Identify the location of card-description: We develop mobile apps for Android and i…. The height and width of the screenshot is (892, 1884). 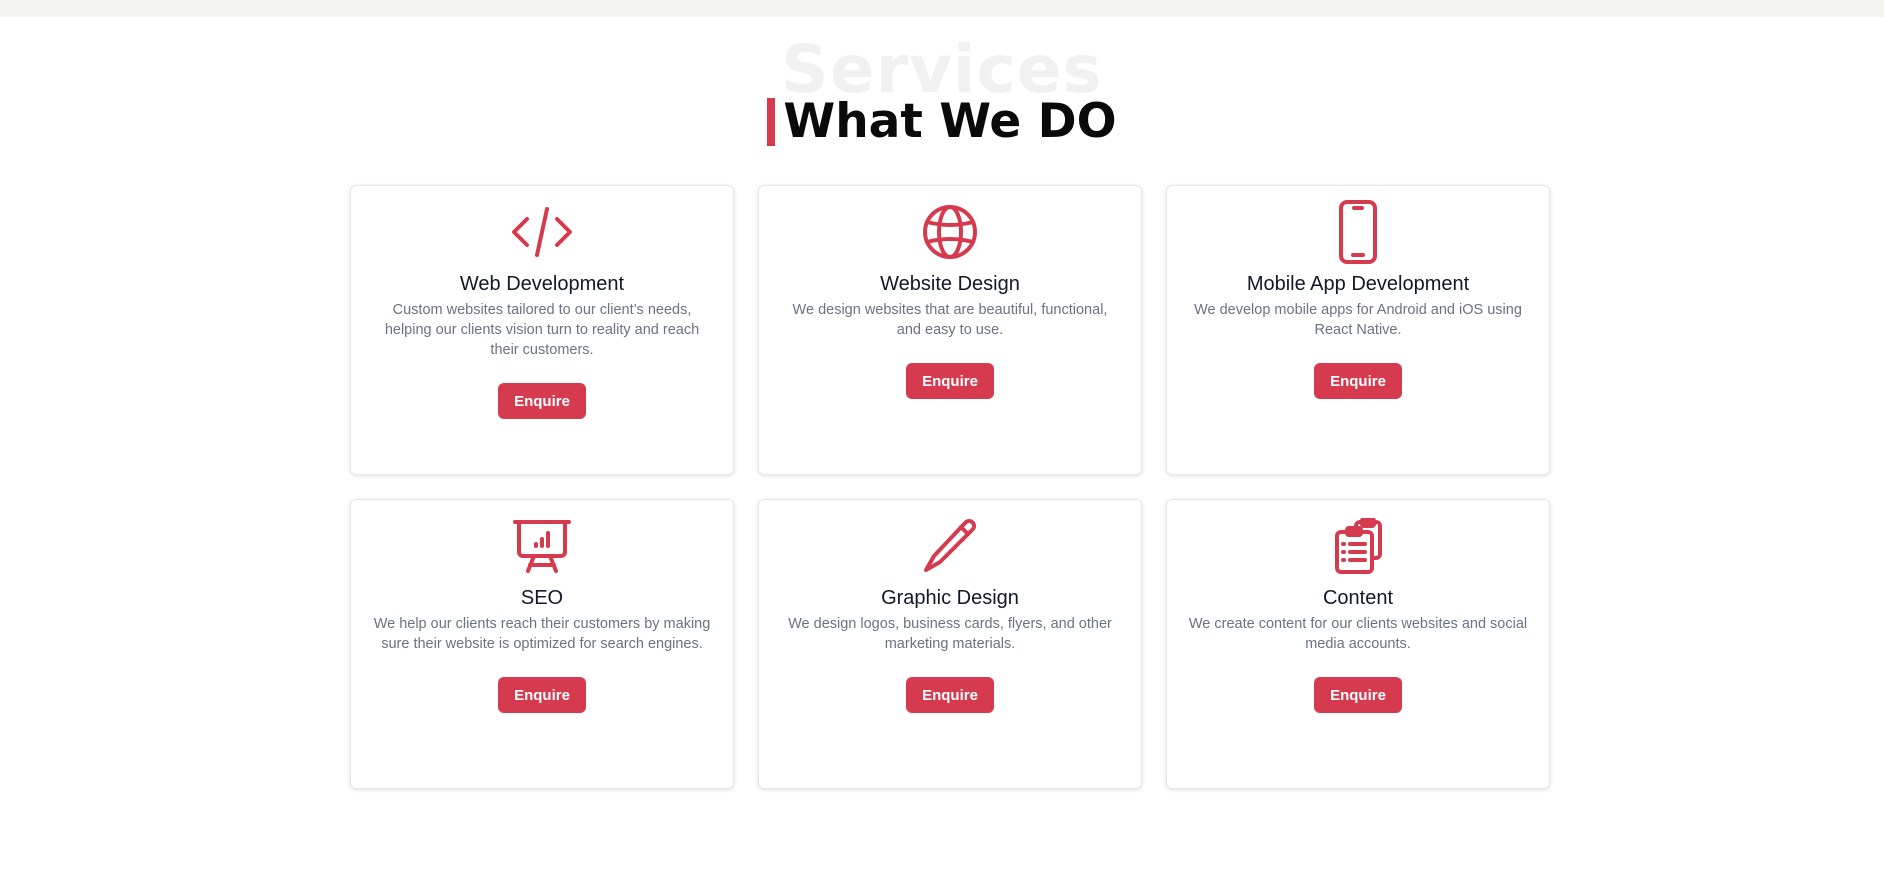
(1358, 320).